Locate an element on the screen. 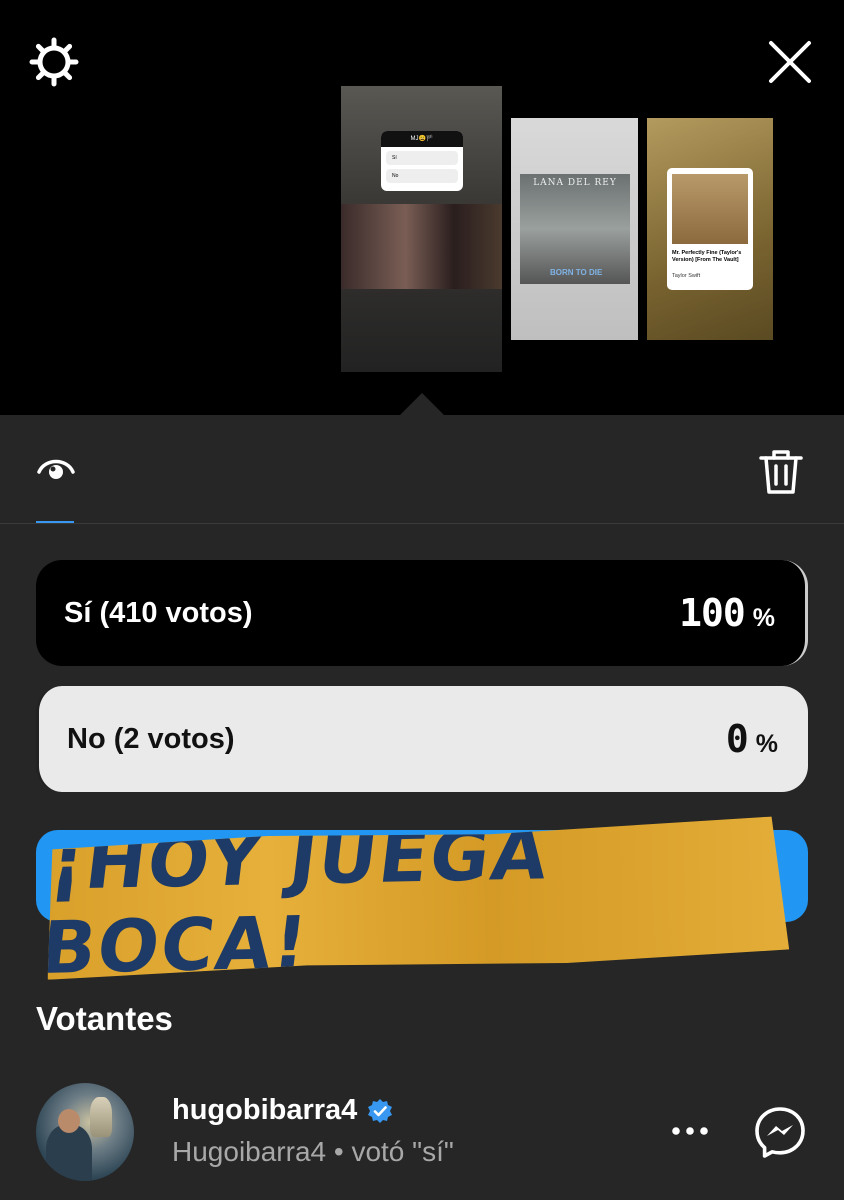  poll-option-label: Sí (410 votos) is located at coordinates (158, 612).